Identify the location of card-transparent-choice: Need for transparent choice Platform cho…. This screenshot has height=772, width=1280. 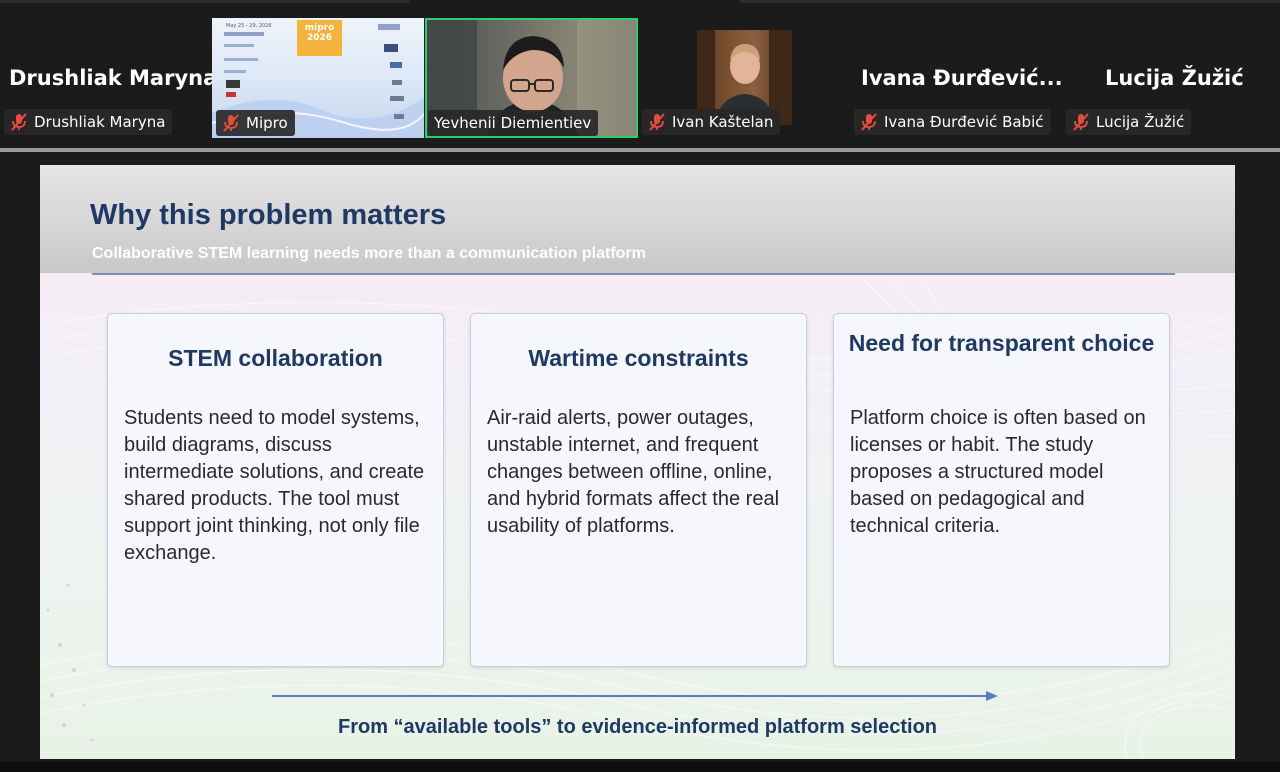
(1001, 490).